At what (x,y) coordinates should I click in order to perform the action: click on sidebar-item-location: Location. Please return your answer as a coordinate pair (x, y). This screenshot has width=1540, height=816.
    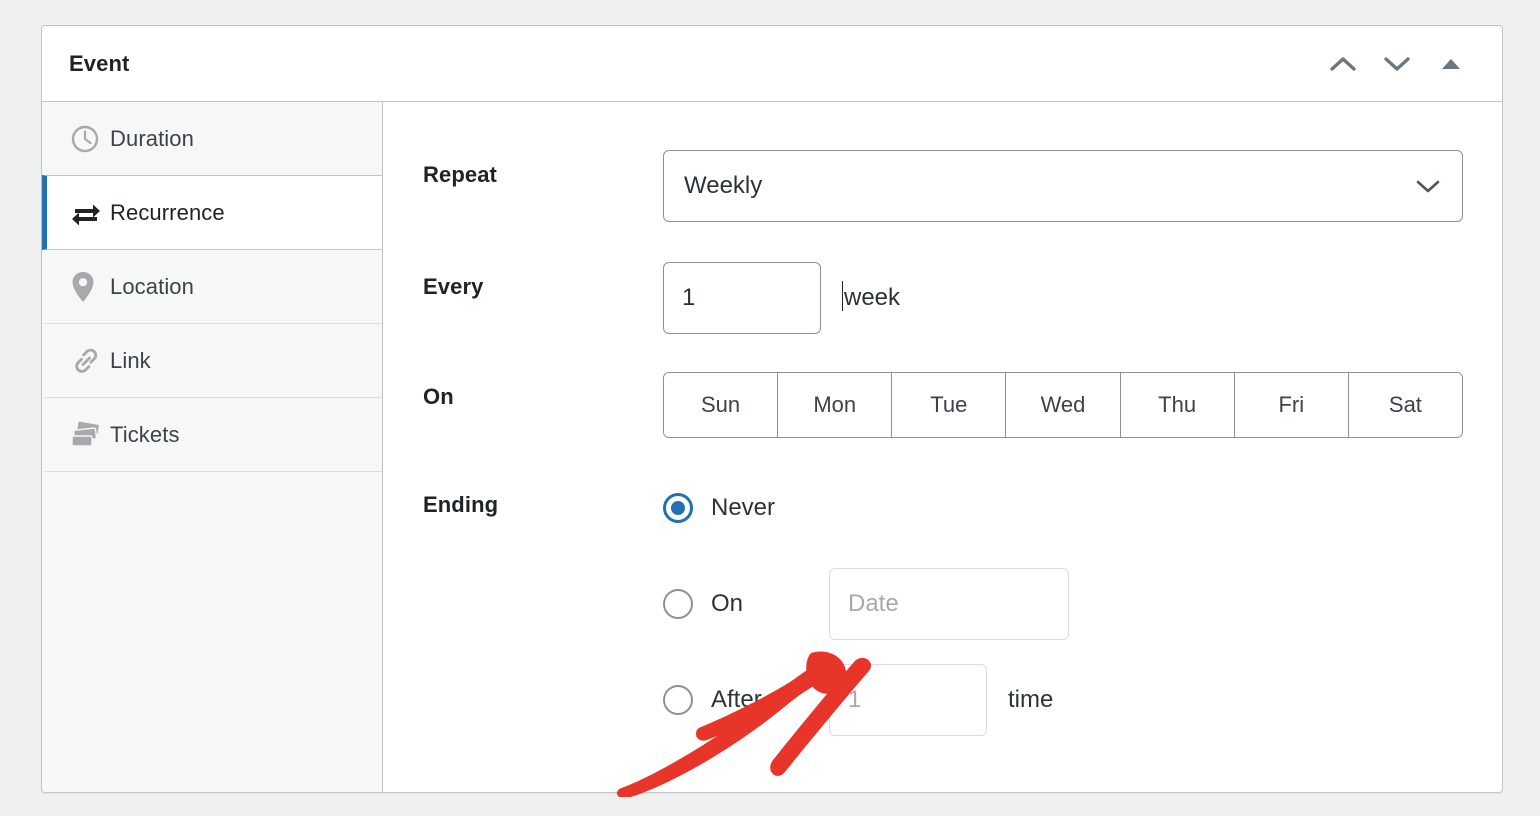
    Looking at the image, I should click on (212, 287).